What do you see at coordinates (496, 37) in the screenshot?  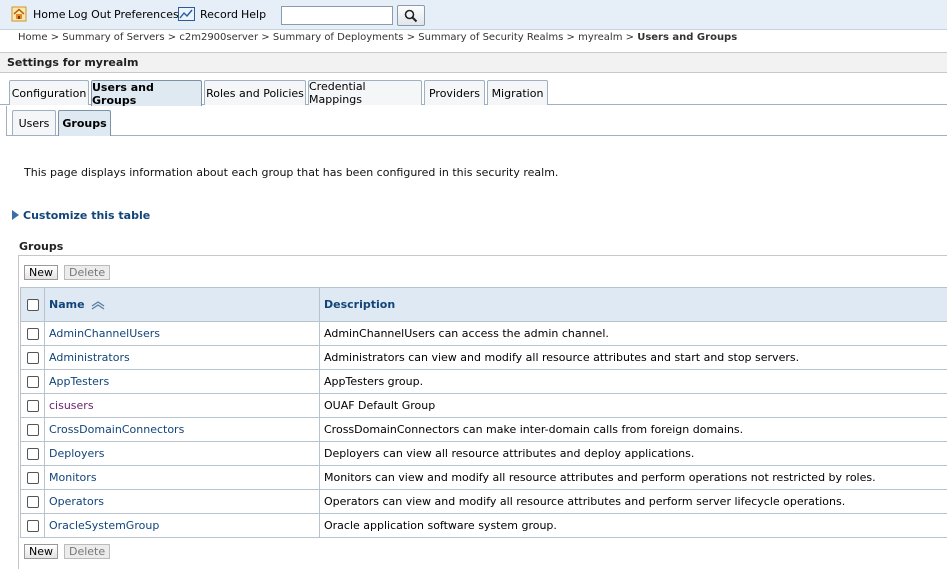 I see `breadcrumb-summary-of-security-realms: Summary of Security Realms >` at bounding box center [496, 37].